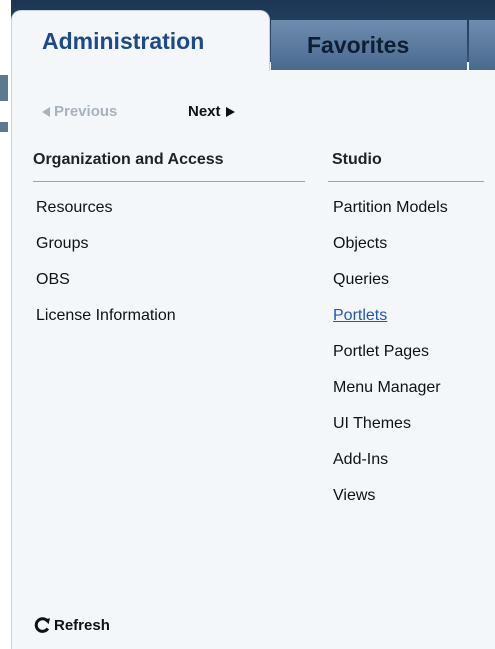  What do you see at coordinates (390, 208) in the screenshot?
I see `menu-item-partition-models: Partition Models` at bounding box center [390, 208].